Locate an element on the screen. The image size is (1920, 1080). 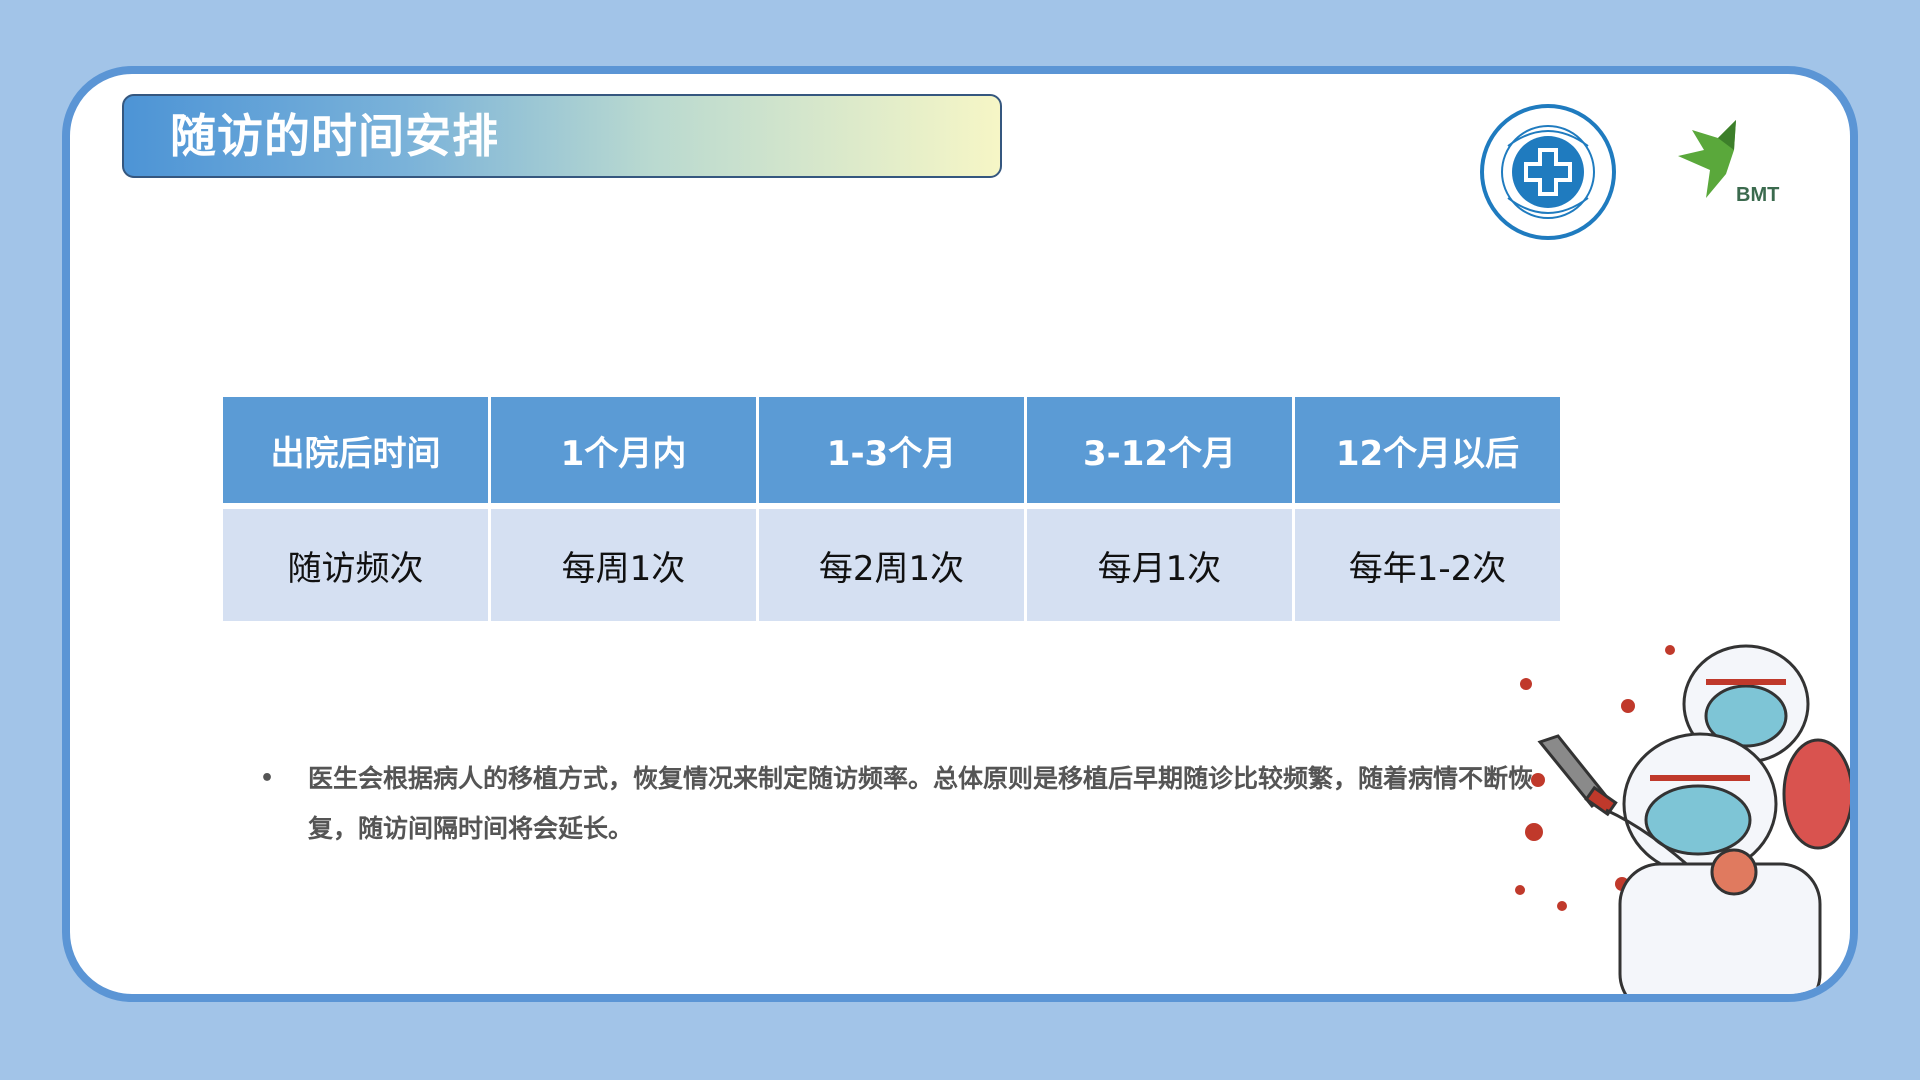
header-cell-1-month: 1个月内 is located at coordinates (623, 453).